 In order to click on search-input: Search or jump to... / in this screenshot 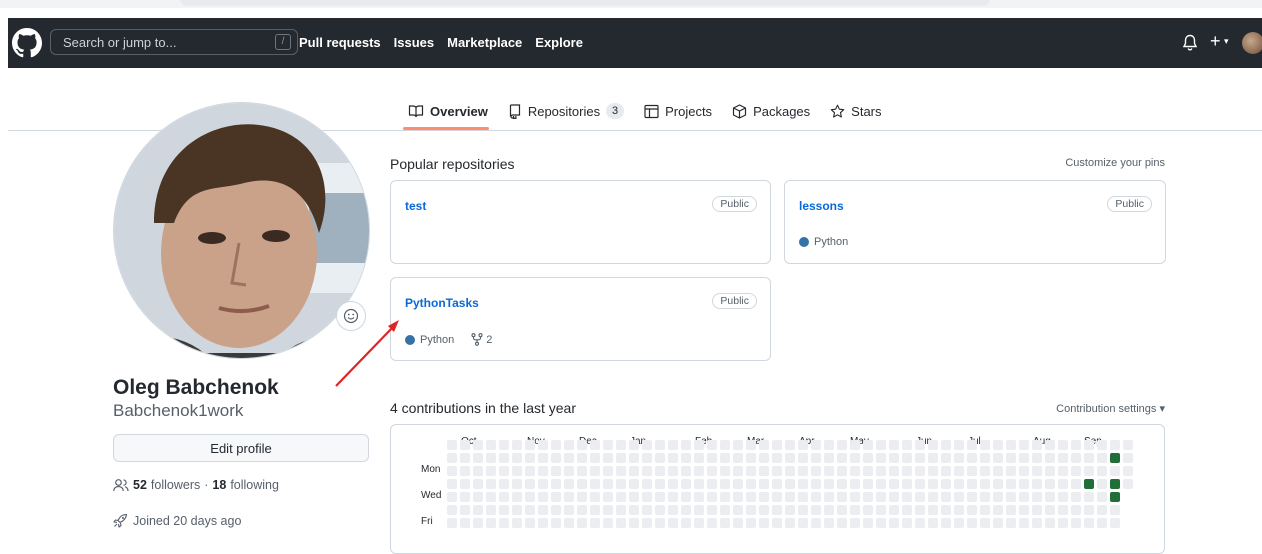, I will do `click(174, 42)`.